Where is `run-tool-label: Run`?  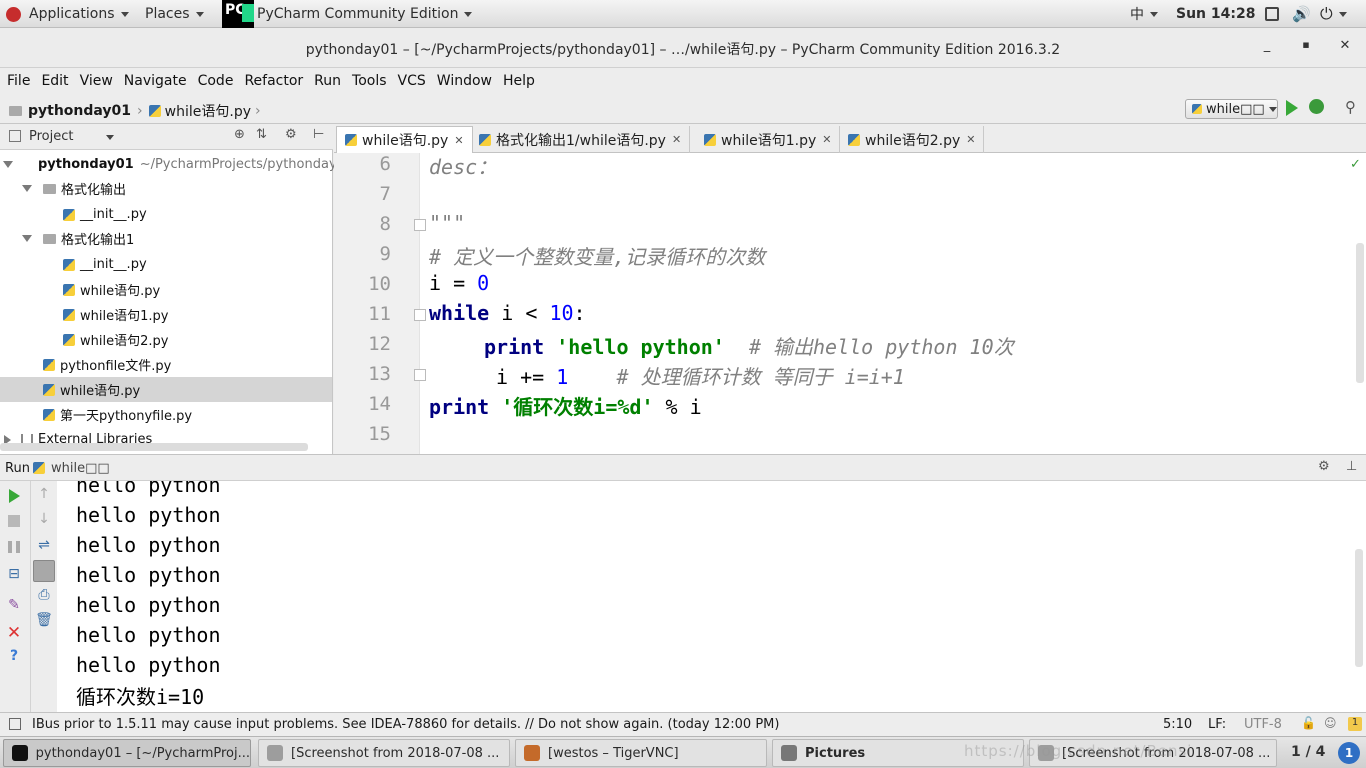 run-tool-label: Run is located at coordinates (17, 468).